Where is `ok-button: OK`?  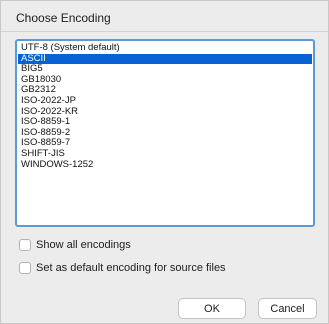 ok-button: OK is located at coordinates (212, 308).